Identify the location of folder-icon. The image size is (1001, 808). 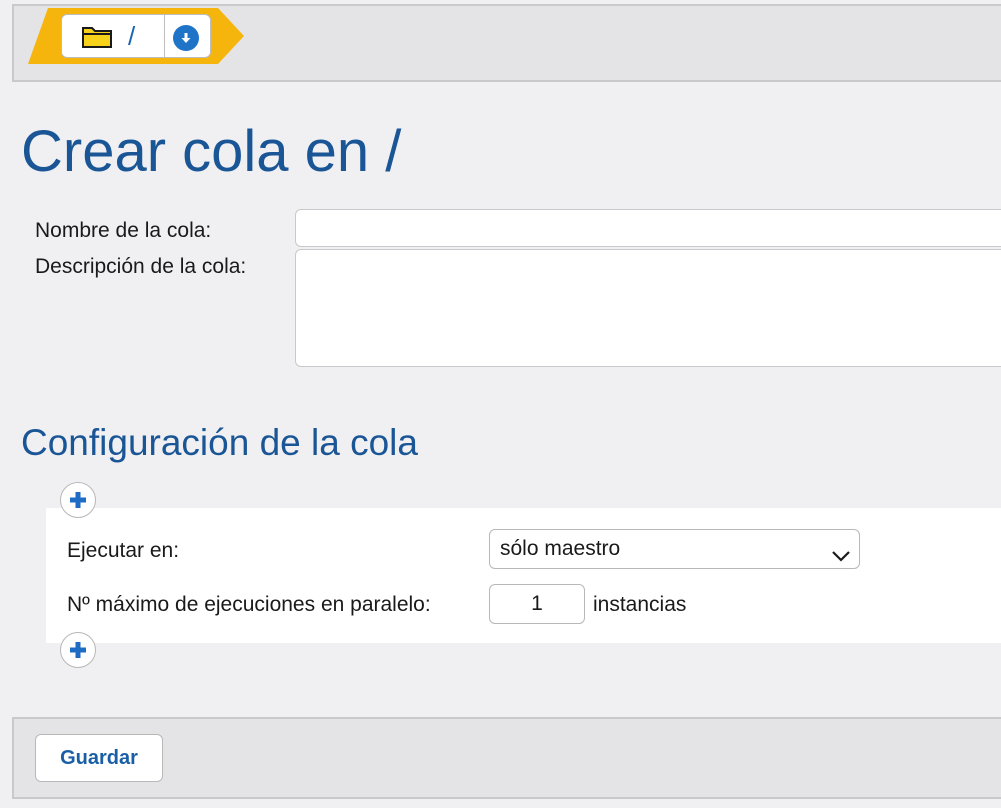
(97, 36).